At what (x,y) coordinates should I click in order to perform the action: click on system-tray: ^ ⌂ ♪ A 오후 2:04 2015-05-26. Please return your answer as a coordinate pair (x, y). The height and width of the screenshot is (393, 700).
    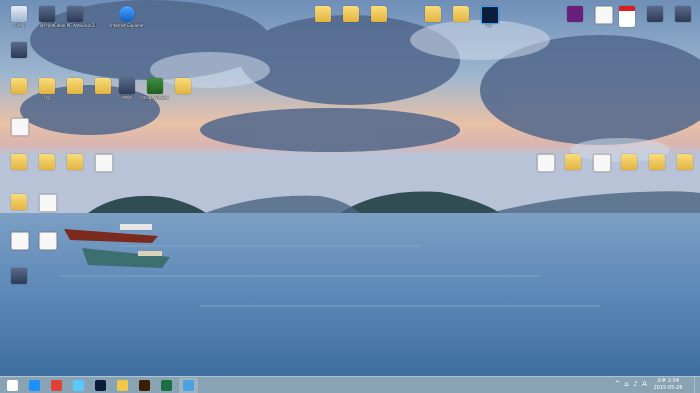
    Looking at the image, I should click on (655, 385).